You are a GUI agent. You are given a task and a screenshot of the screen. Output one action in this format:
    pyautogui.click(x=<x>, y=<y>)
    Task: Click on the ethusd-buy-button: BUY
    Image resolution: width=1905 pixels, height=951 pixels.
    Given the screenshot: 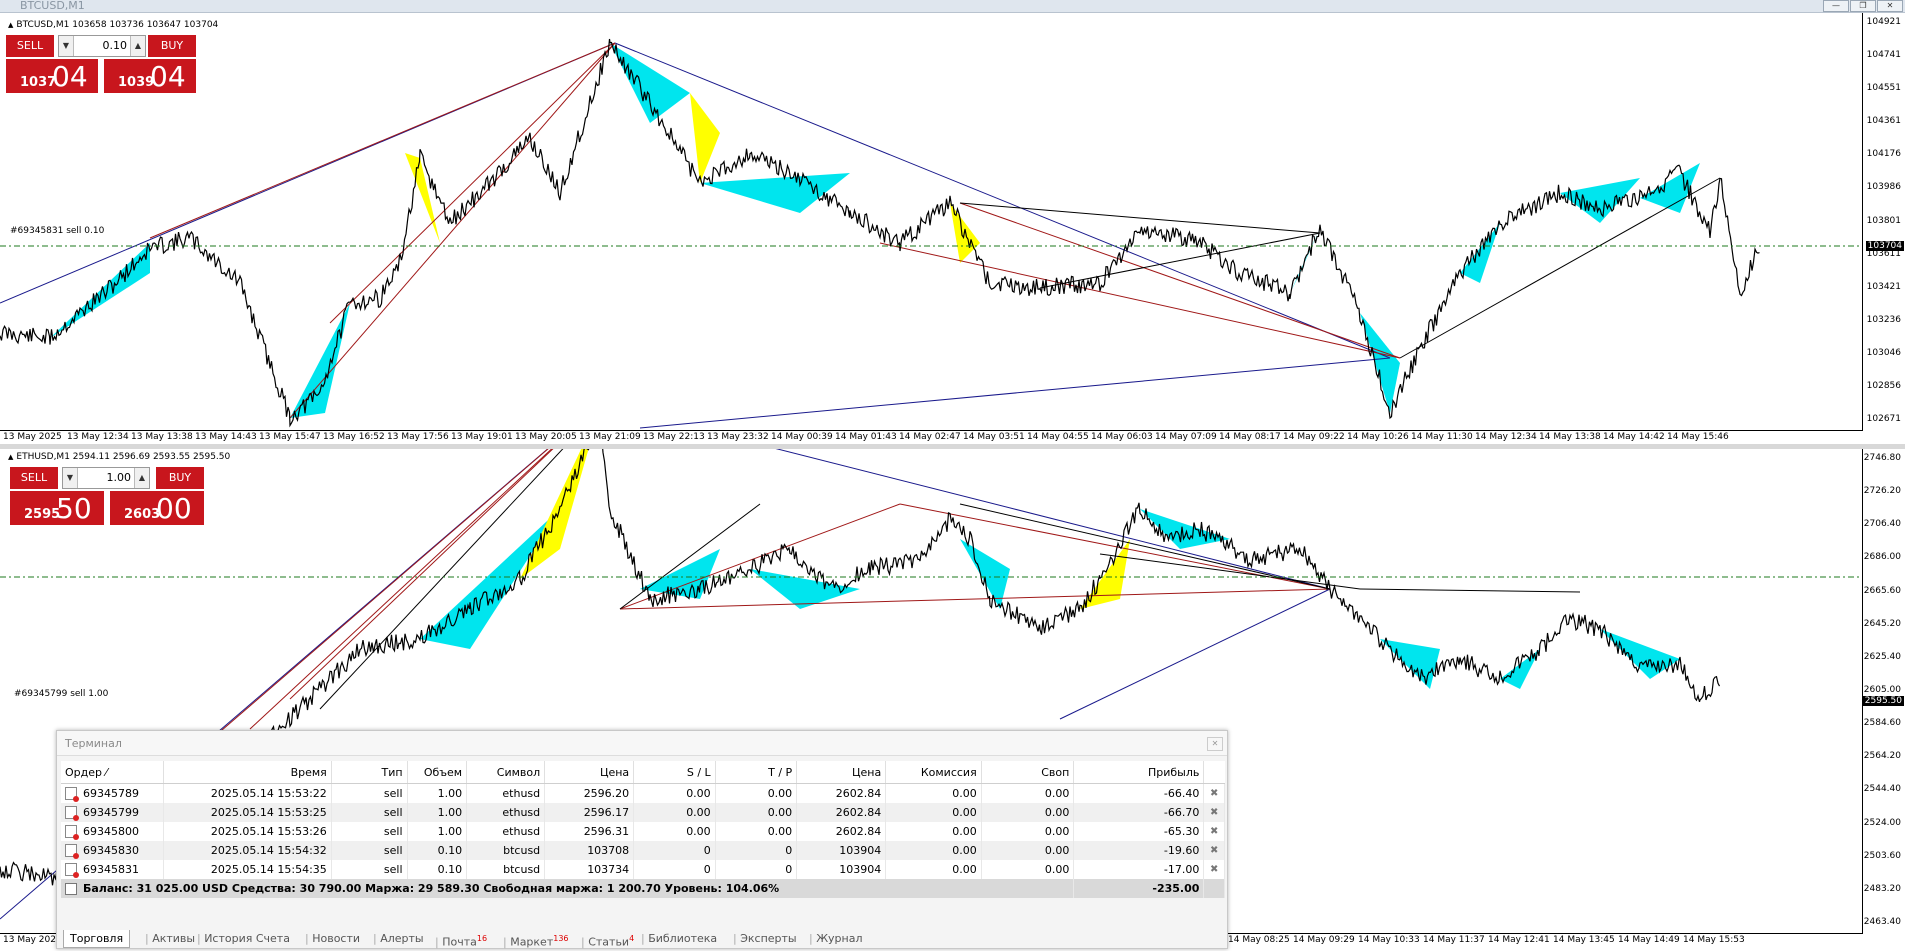 What is the action you would take?
    pyautogui.click(x=180, y=478)
    